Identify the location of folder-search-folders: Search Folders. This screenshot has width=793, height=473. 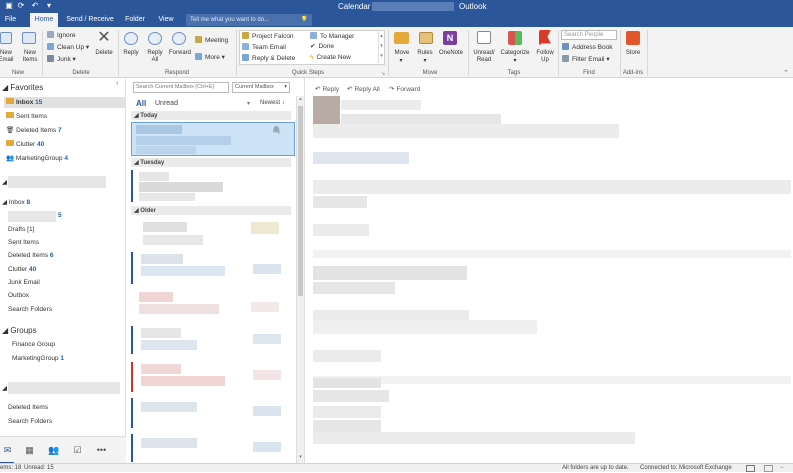
(30, 310).